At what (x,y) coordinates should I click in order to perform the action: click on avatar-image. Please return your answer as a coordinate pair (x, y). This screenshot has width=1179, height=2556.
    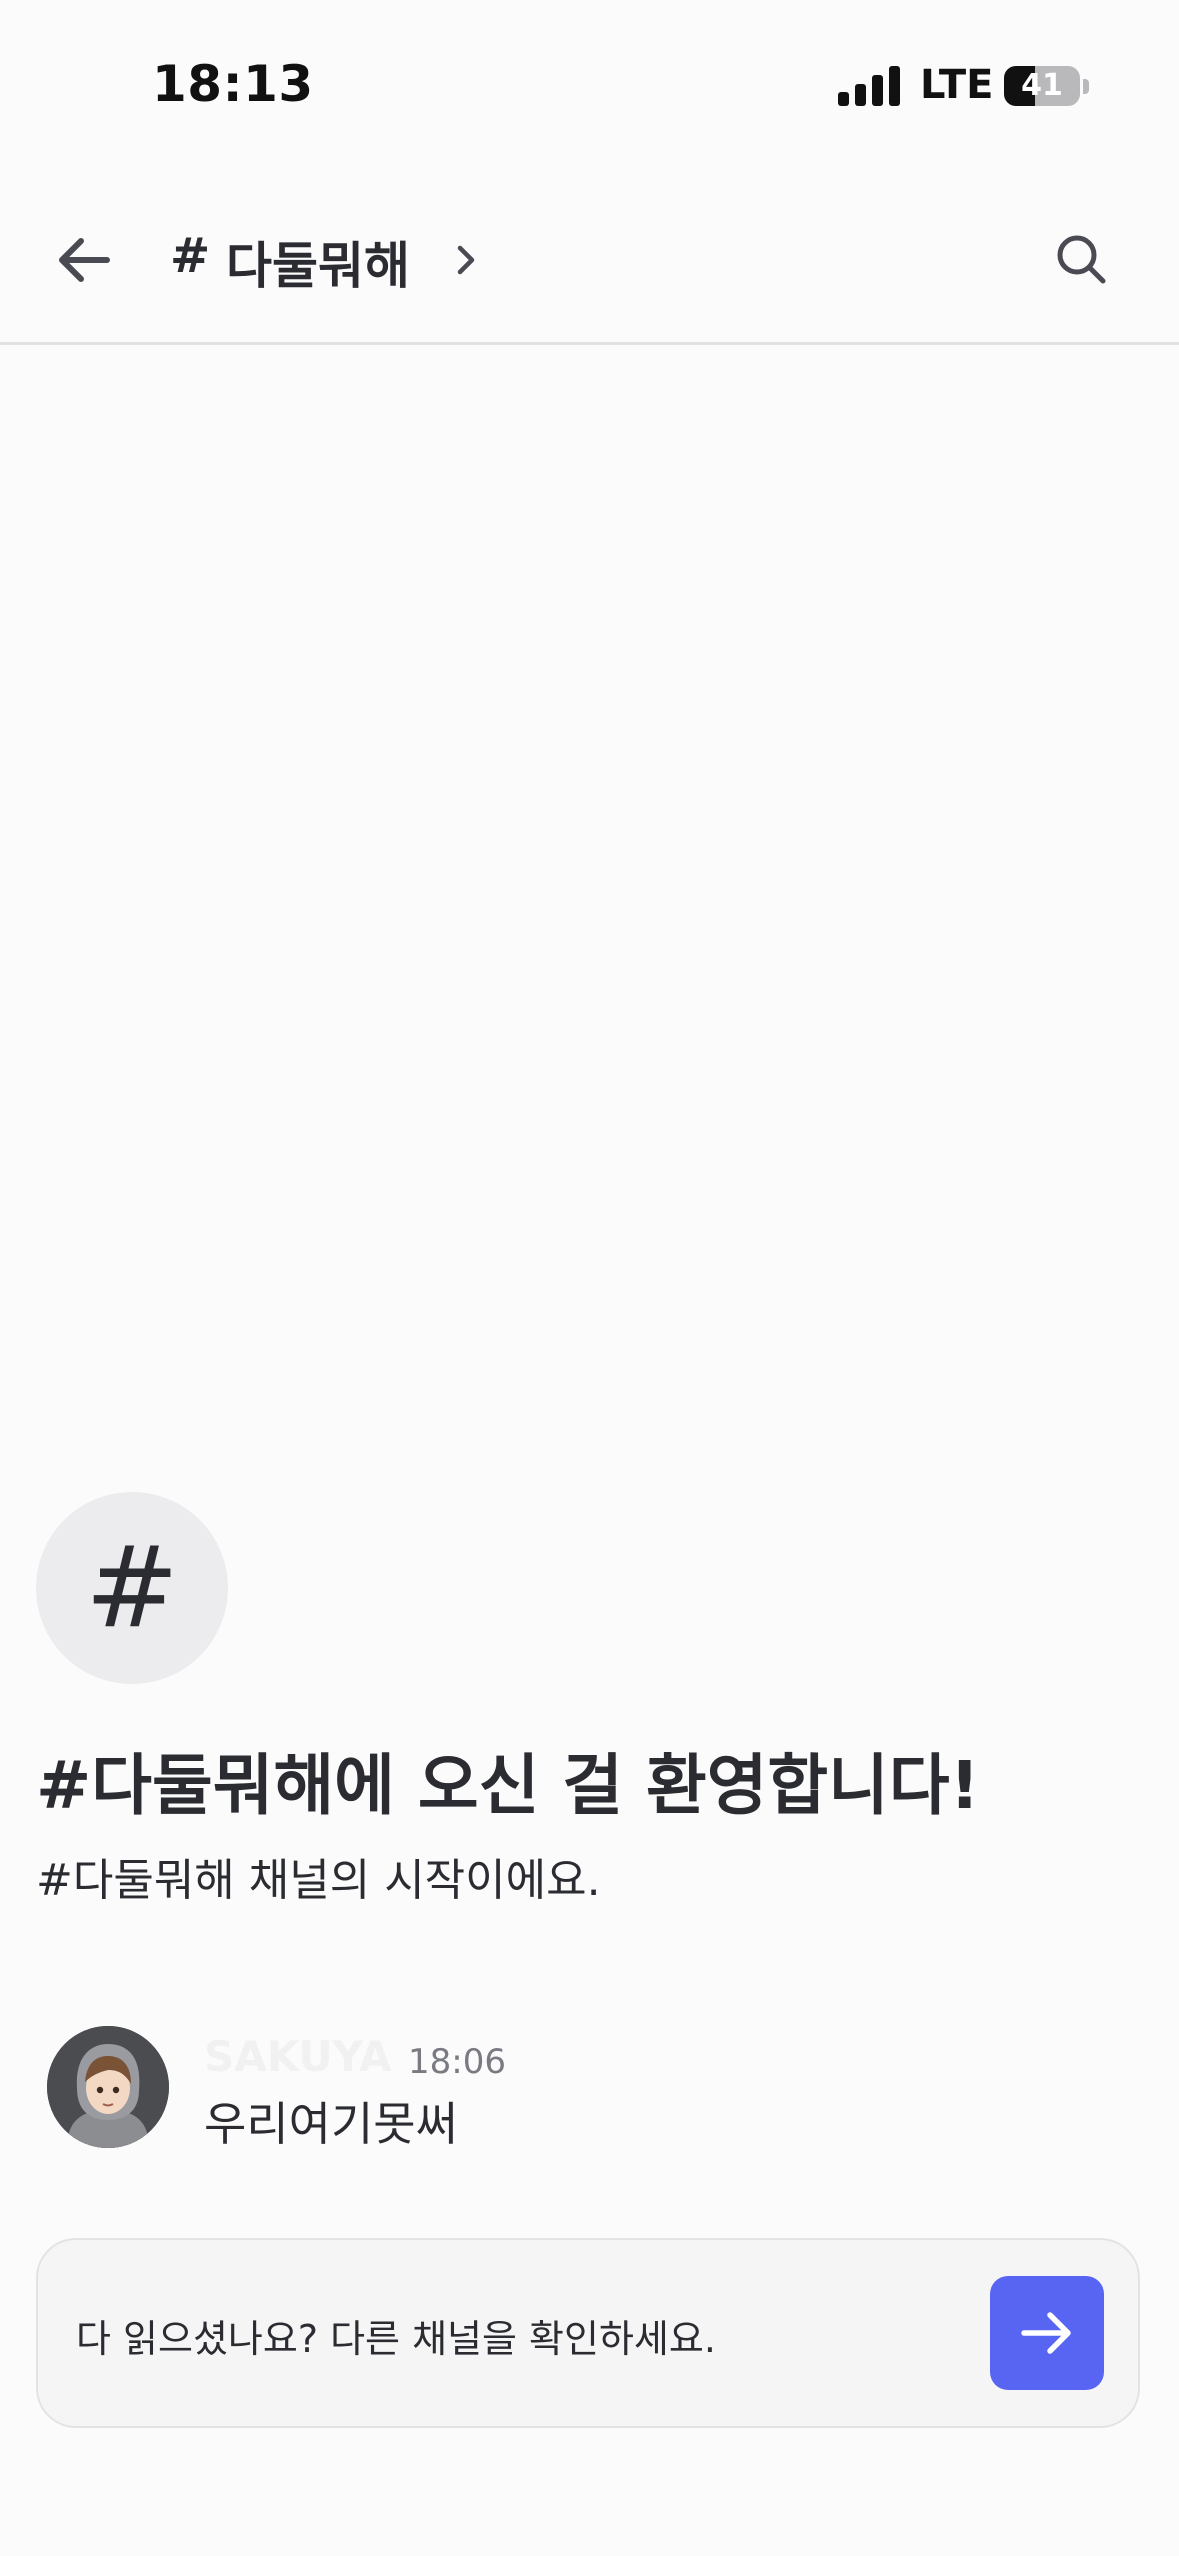
    Looking at the image, I should click on (108, 2087).